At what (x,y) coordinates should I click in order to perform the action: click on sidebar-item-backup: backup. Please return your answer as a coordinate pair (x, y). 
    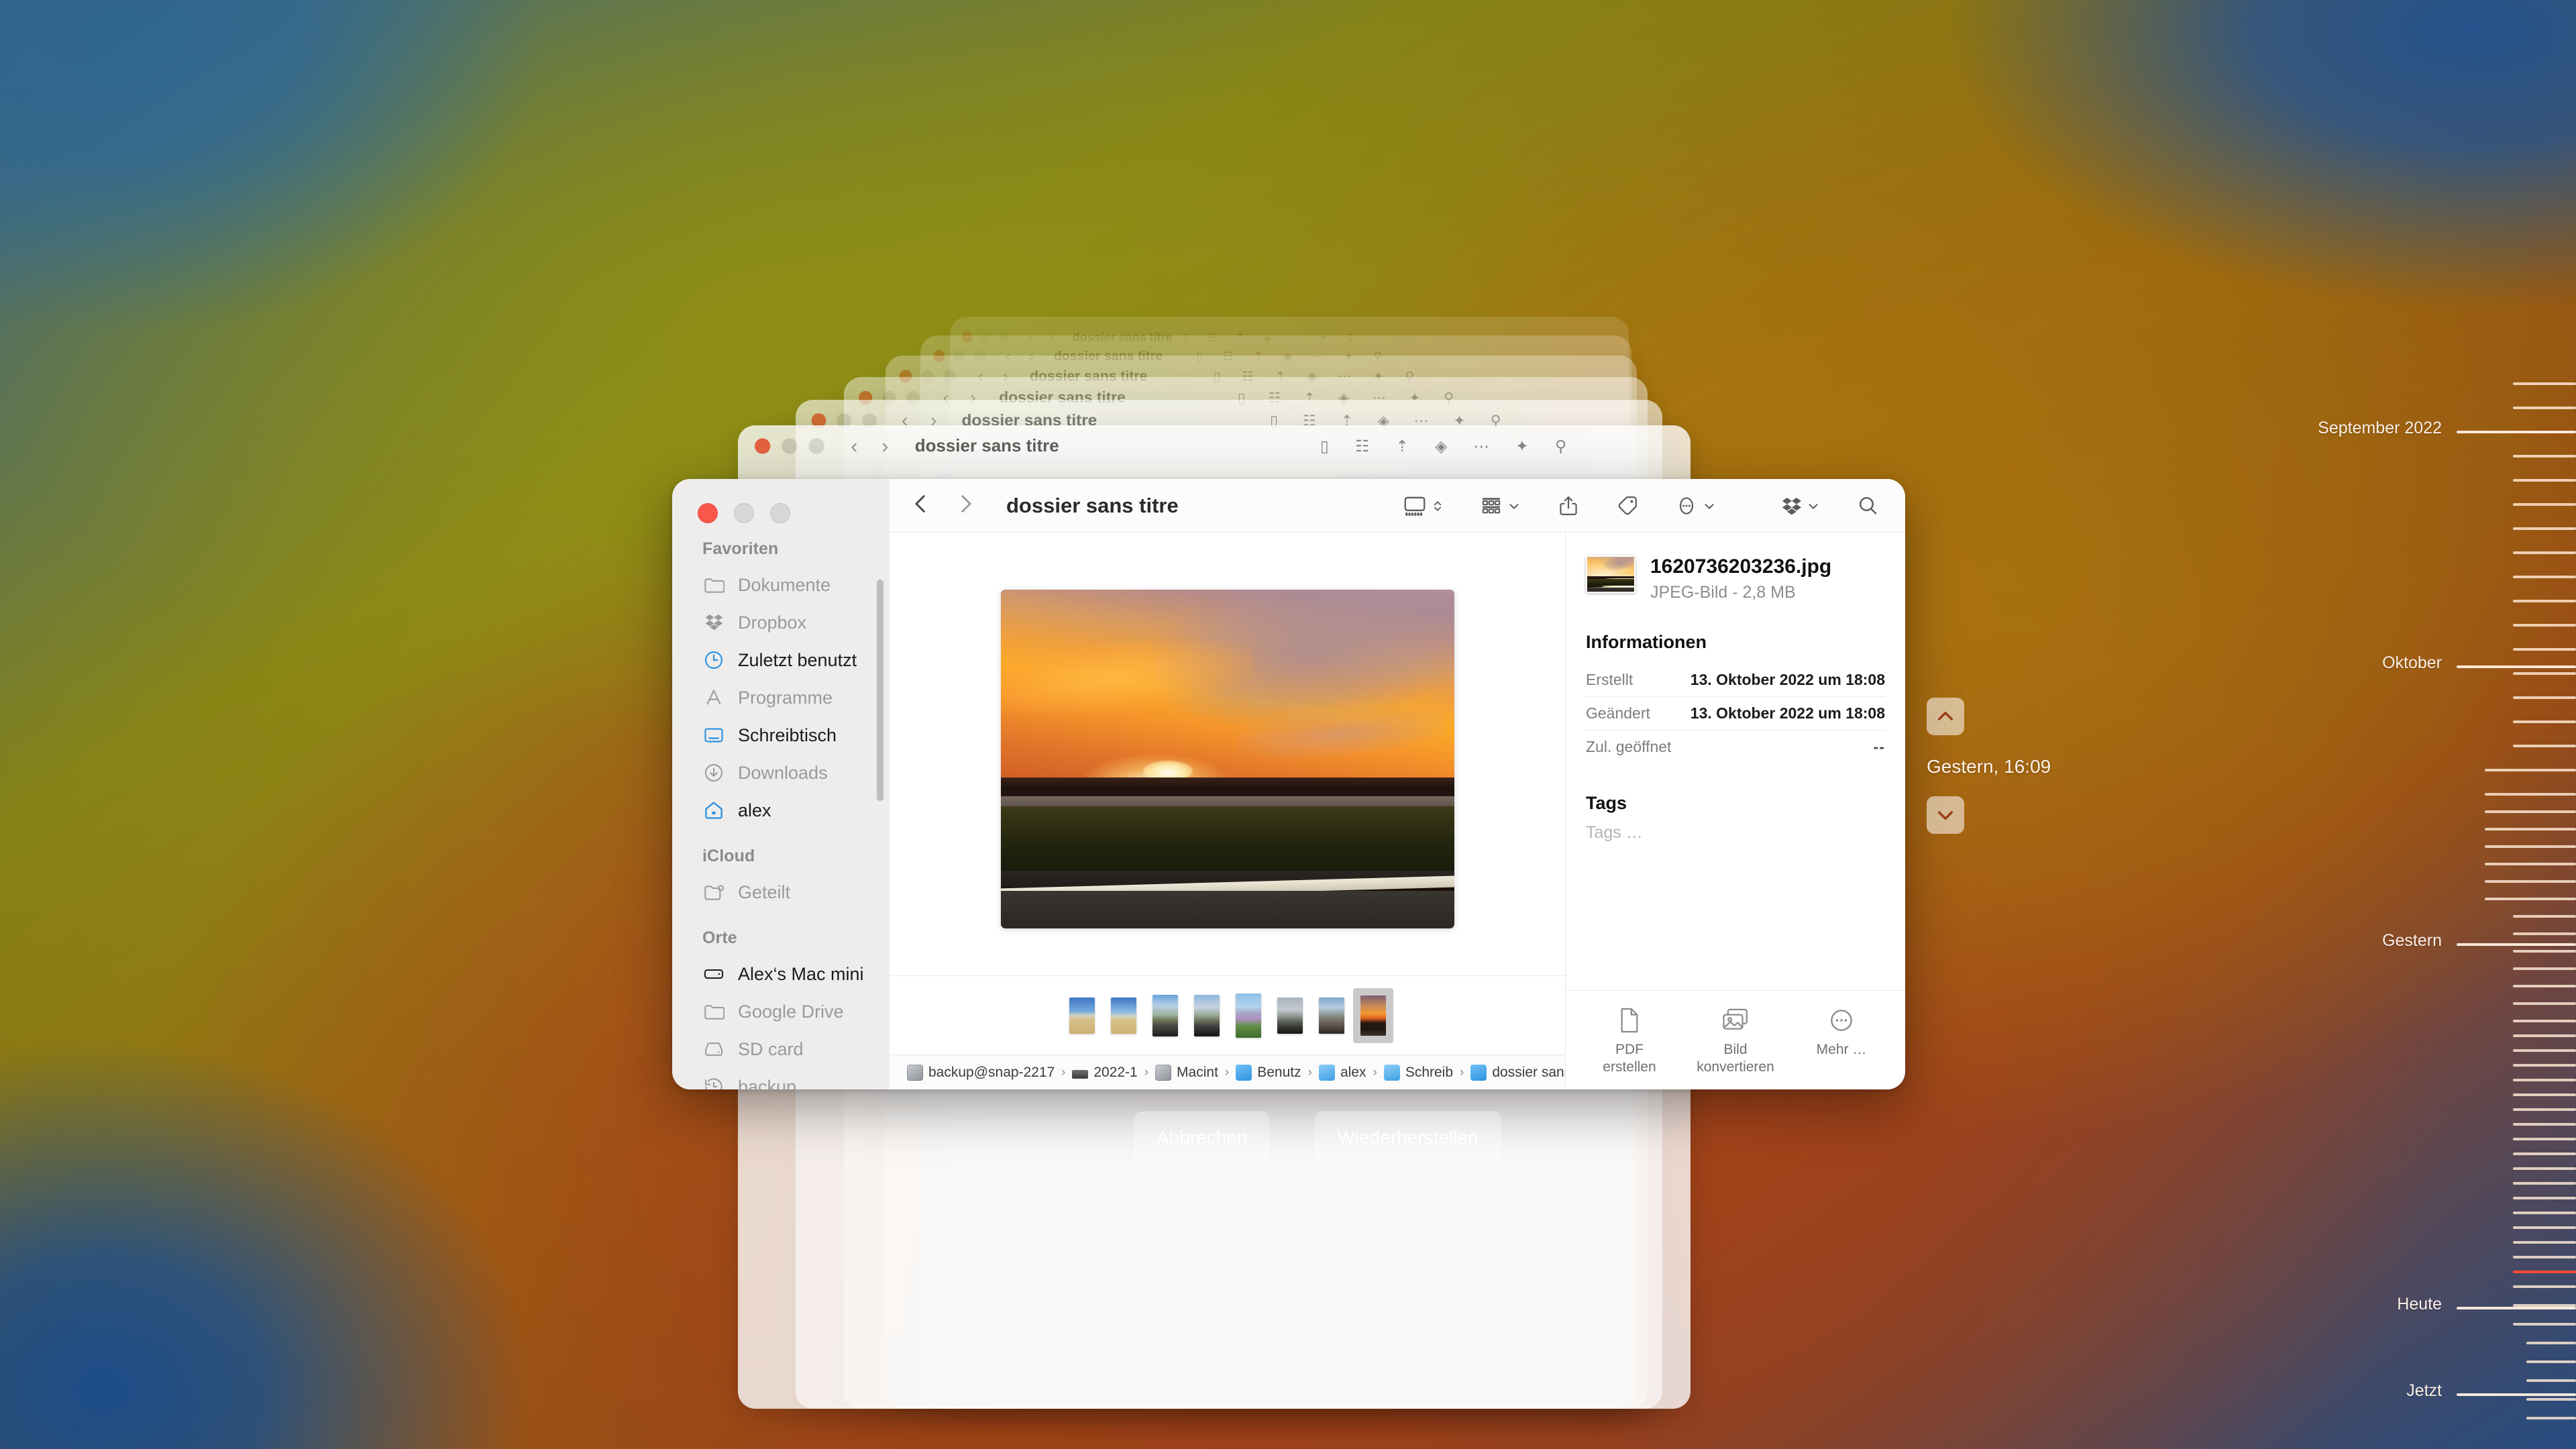
    Looking at the image, I should click on (781, 1078).